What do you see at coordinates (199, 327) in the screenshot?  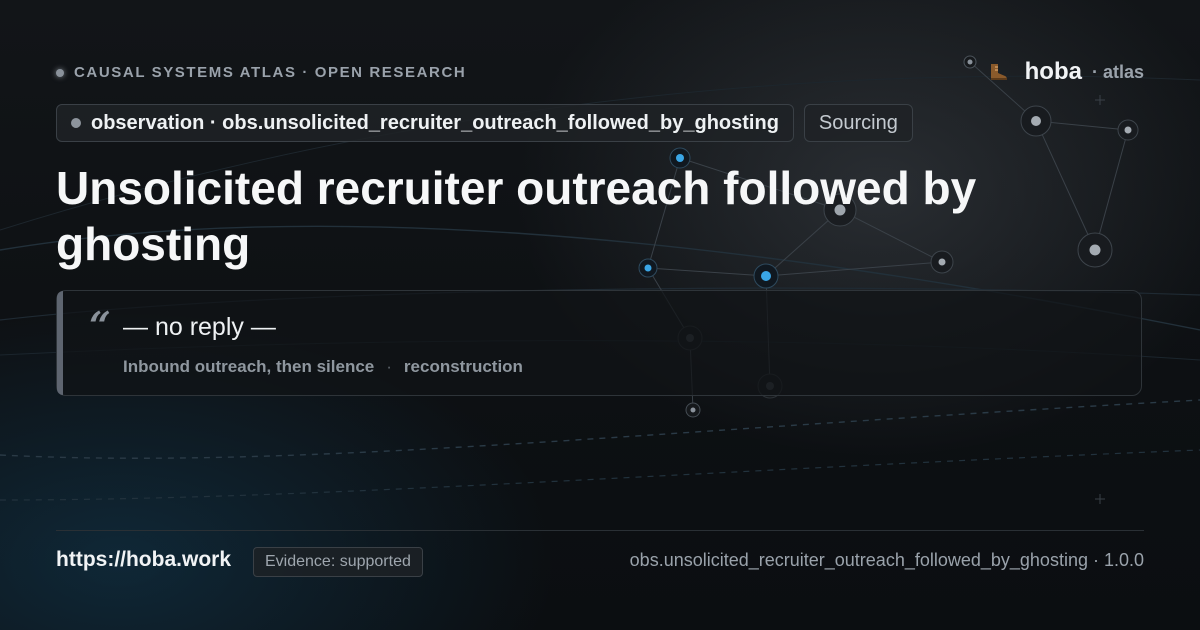 I see `quote-text: — no reply —` at bounding box center [199, 327].